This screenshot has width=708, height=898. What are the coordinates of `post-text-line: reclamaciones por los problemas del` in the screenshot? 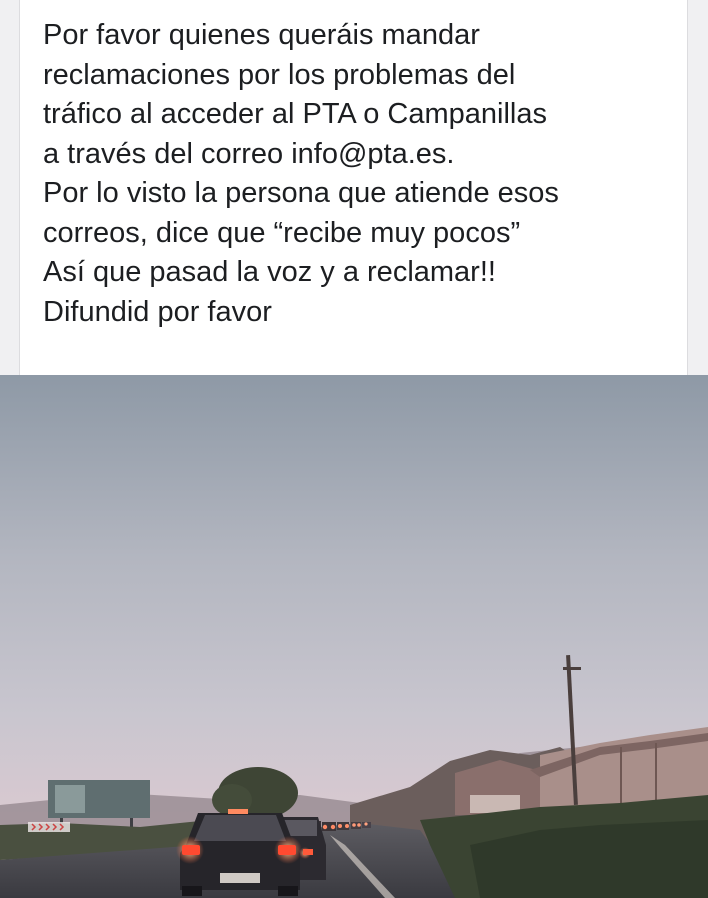 It's located at (279, 74).